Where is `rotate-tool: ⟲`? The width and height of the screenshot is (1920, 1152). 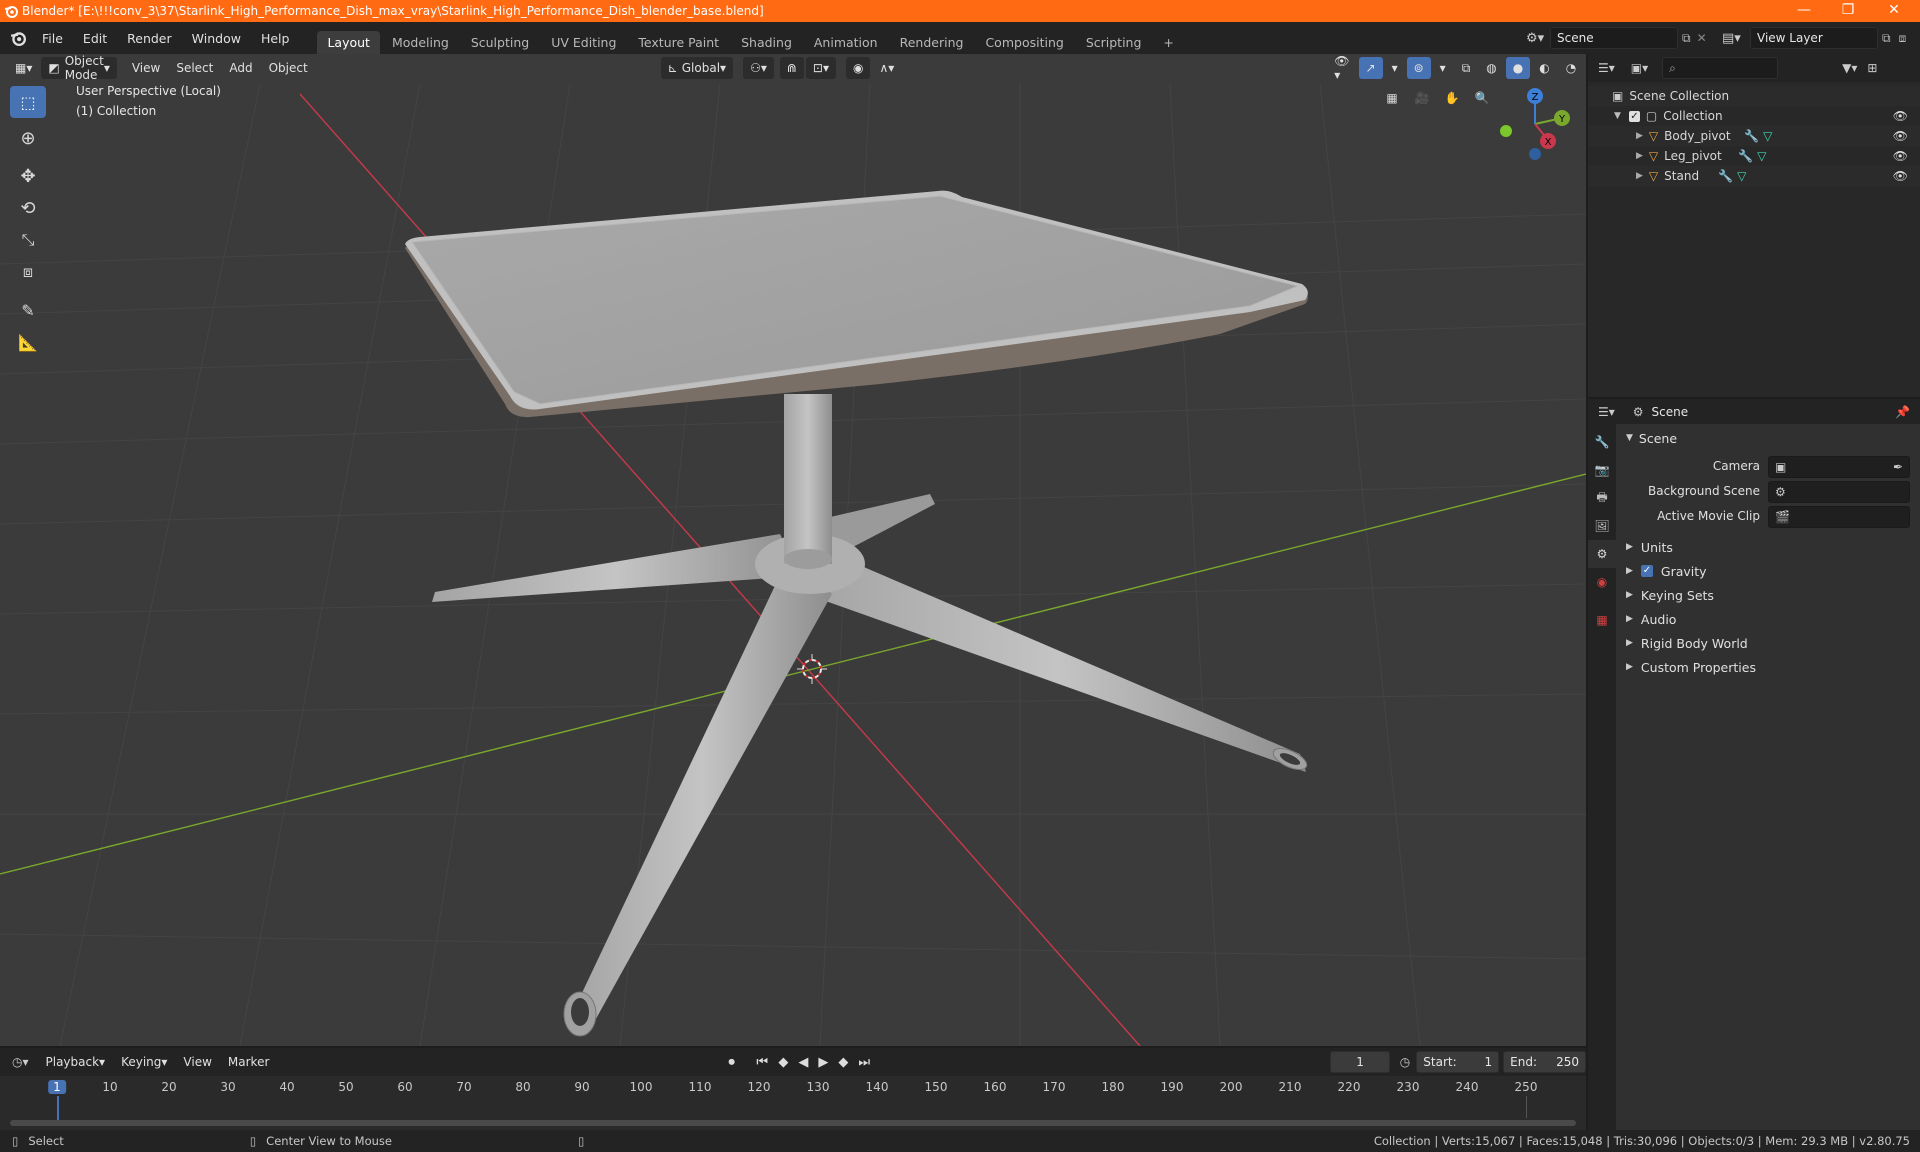
rotate-tool: ⟲ is located at coordinates (28, 208).